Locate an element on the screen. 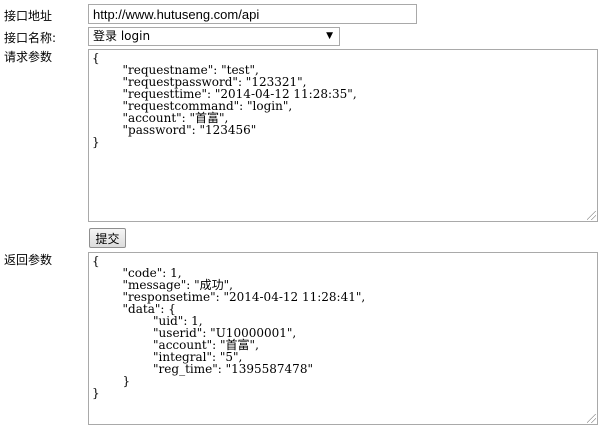 Image resolution: width=600 pixels, height=428 pixels. interface-name-label: 接口名称: is located at coordinates (30, 38).